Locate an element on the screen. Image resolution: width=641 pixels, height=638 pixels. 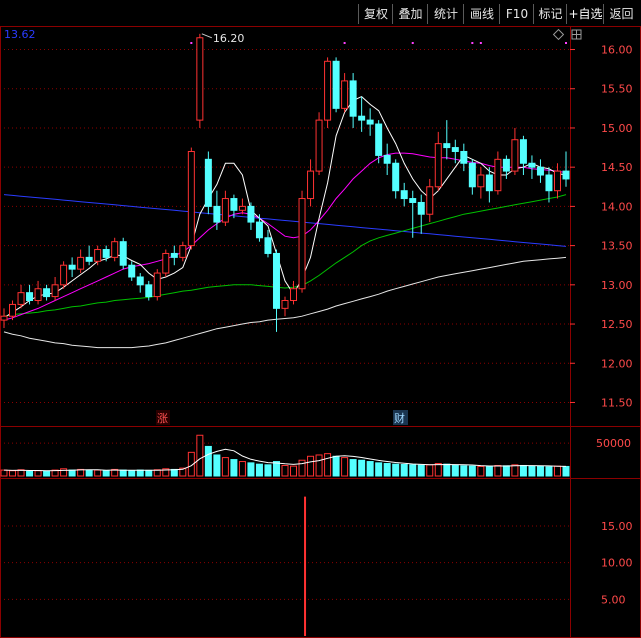
event-tag-limit-up: 涨 is located at coordinates (163, 417).